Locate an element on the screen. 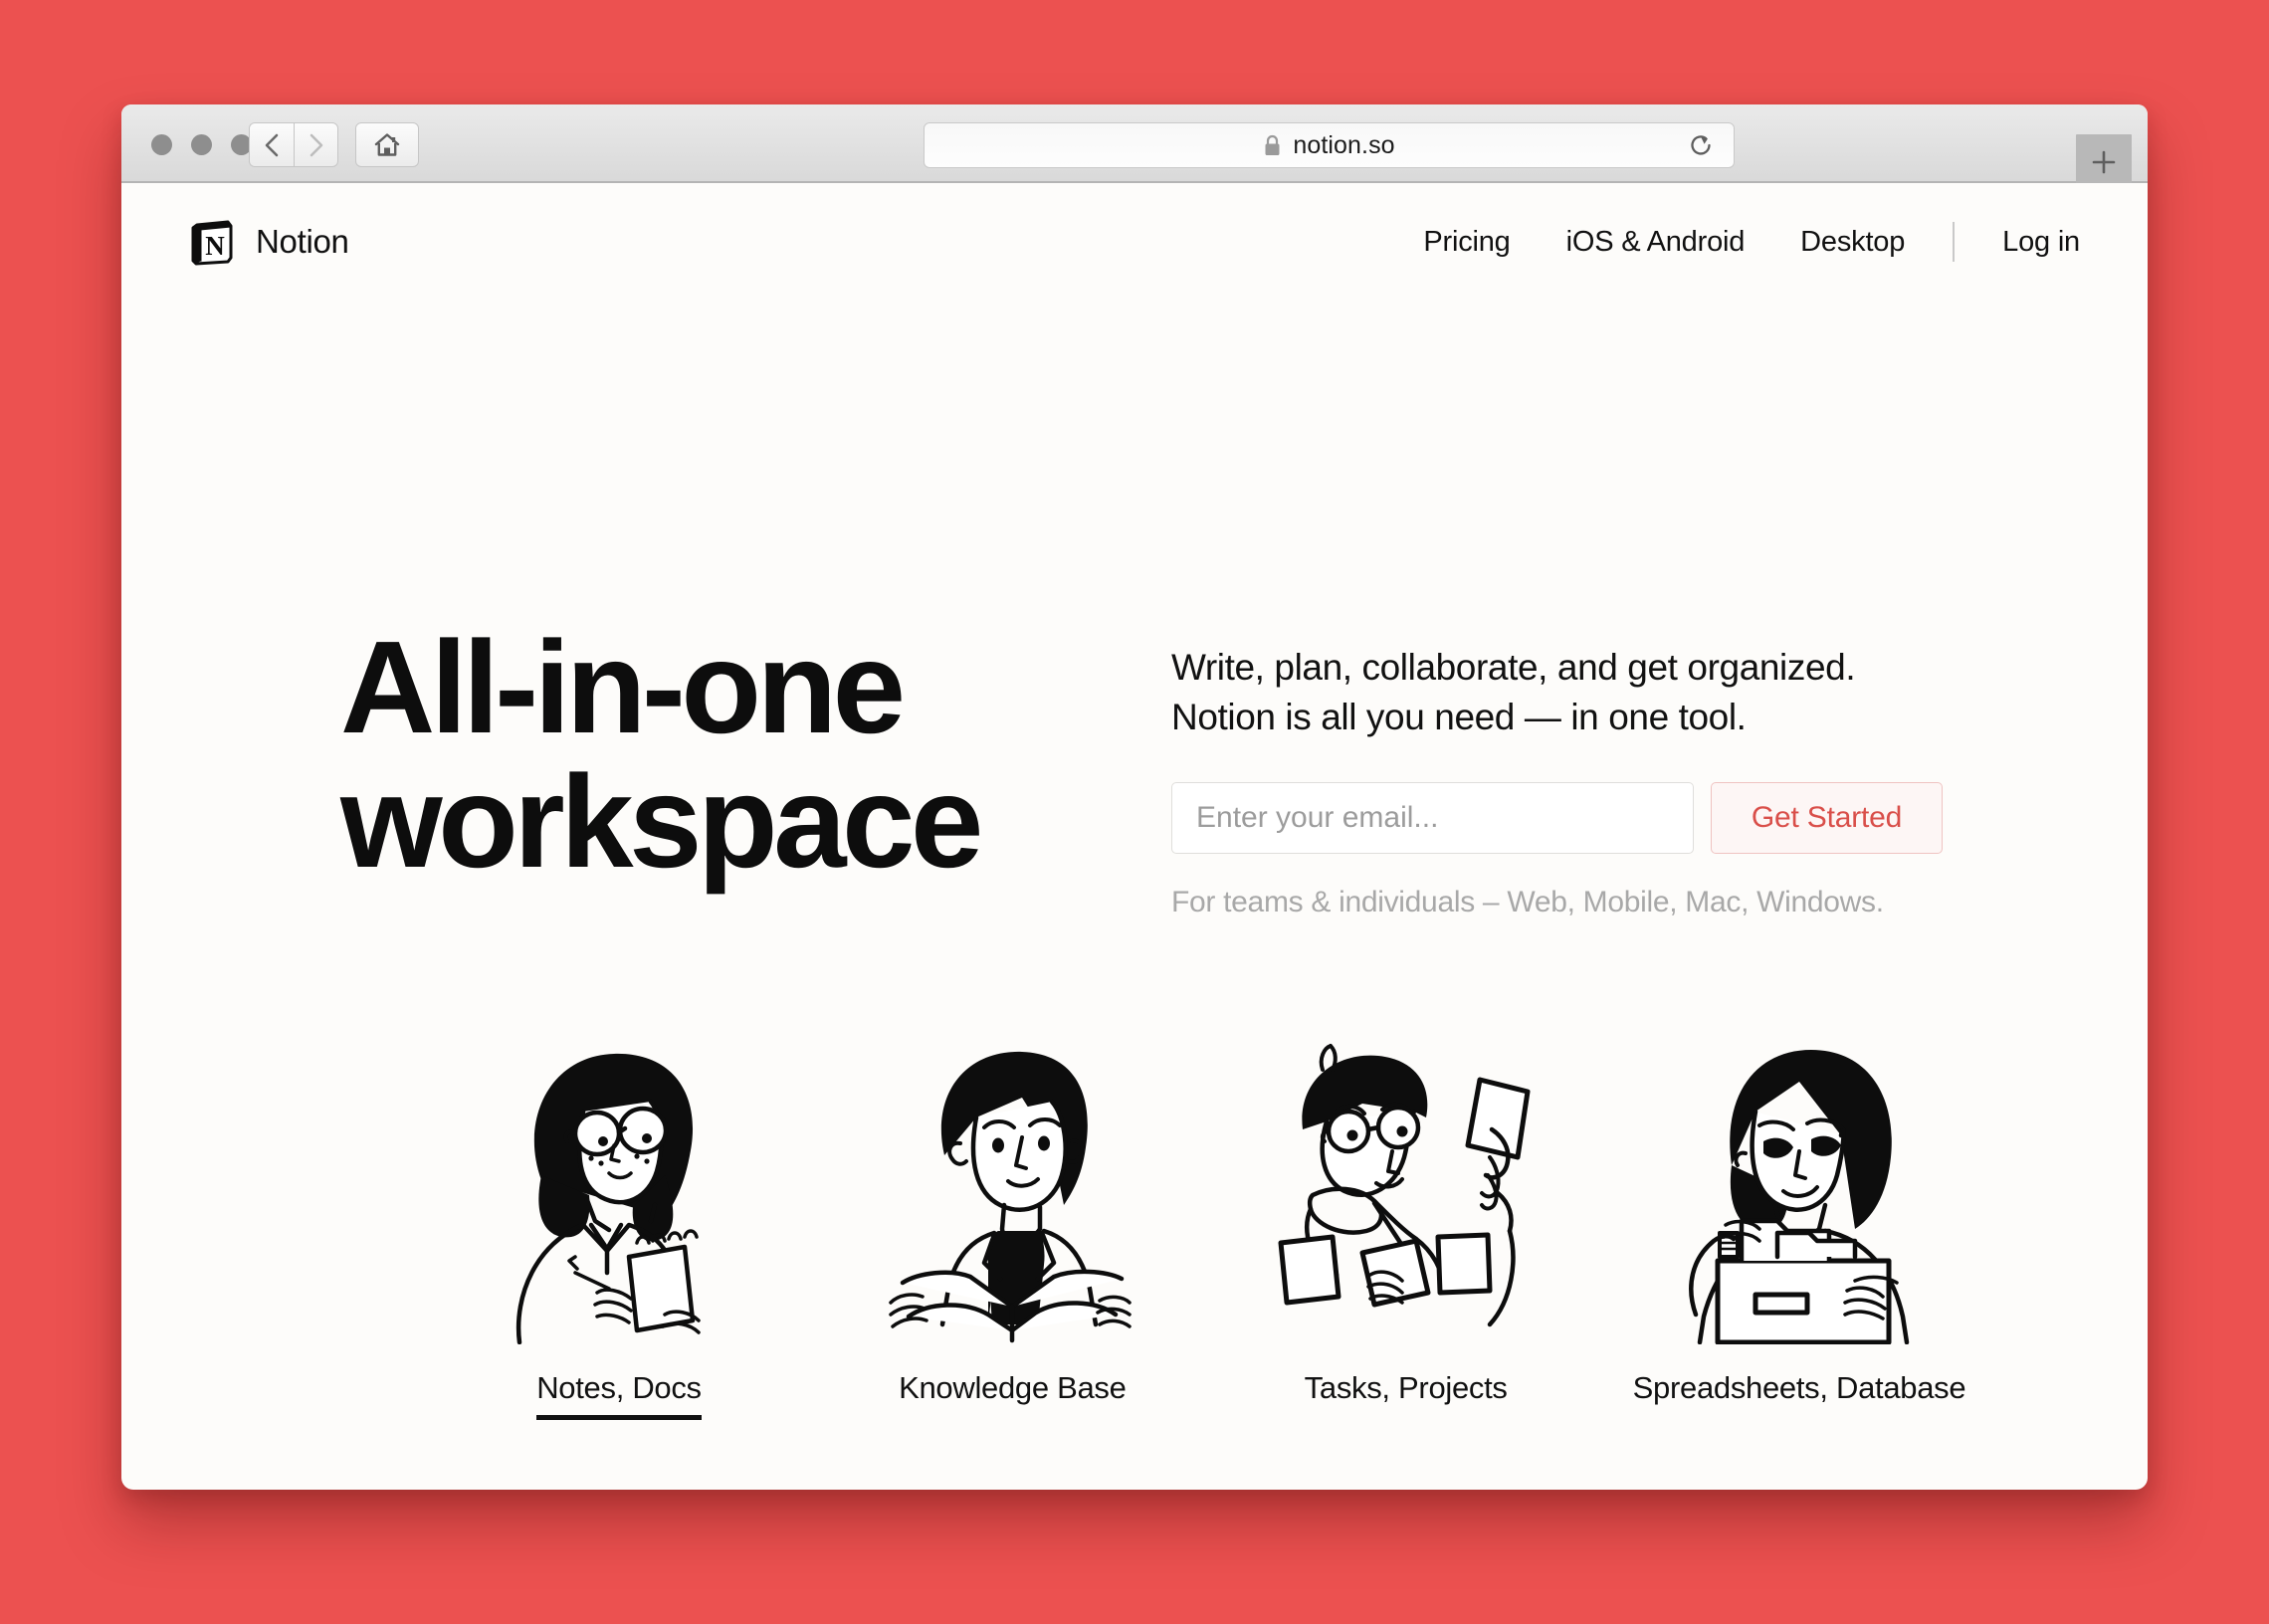 The height and width of the screenshot is (1624, 2269). email-field is located at coordinates (1432, 818).